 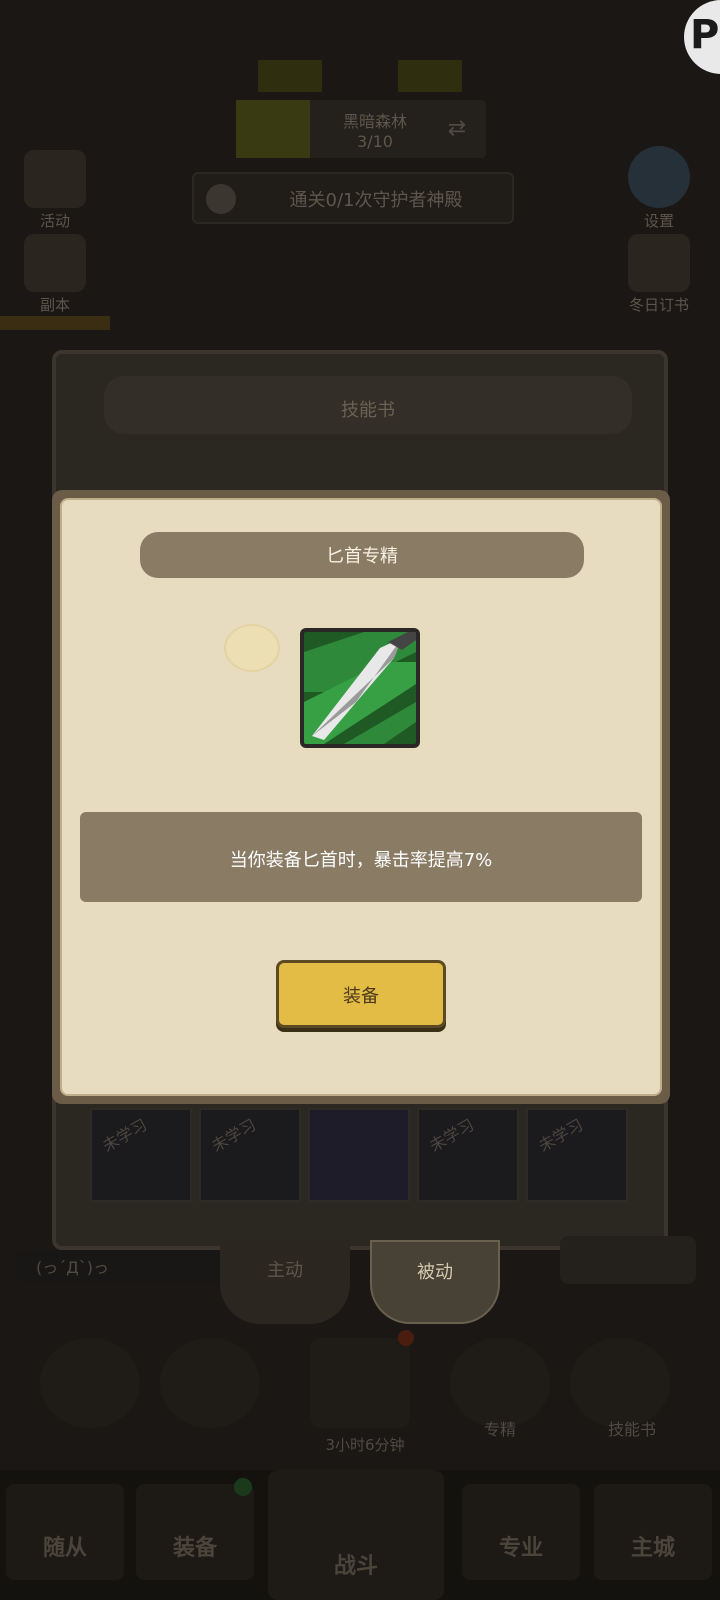 I want to click on side-button-event: 活动, so click(x=55, y=190).